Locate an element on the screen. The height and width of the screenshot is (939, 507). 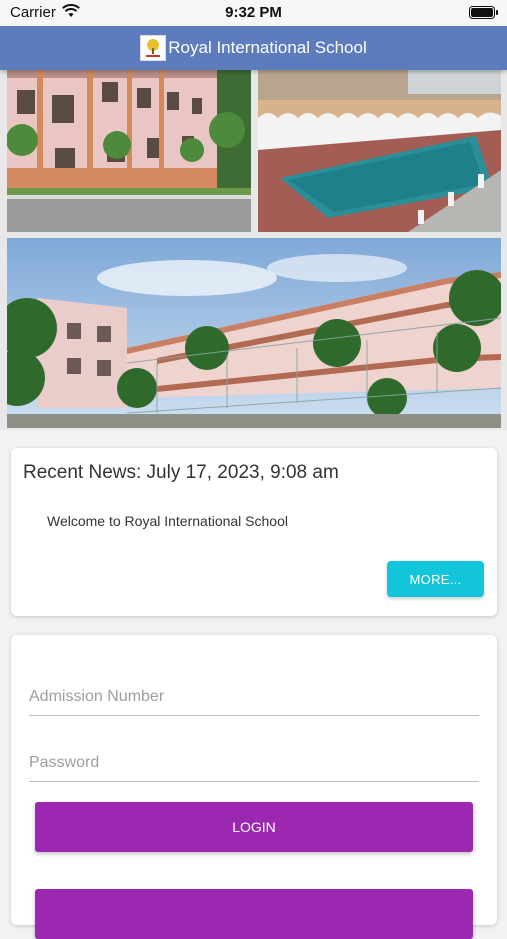
admission-number-input is located at coordinates (254, 697).